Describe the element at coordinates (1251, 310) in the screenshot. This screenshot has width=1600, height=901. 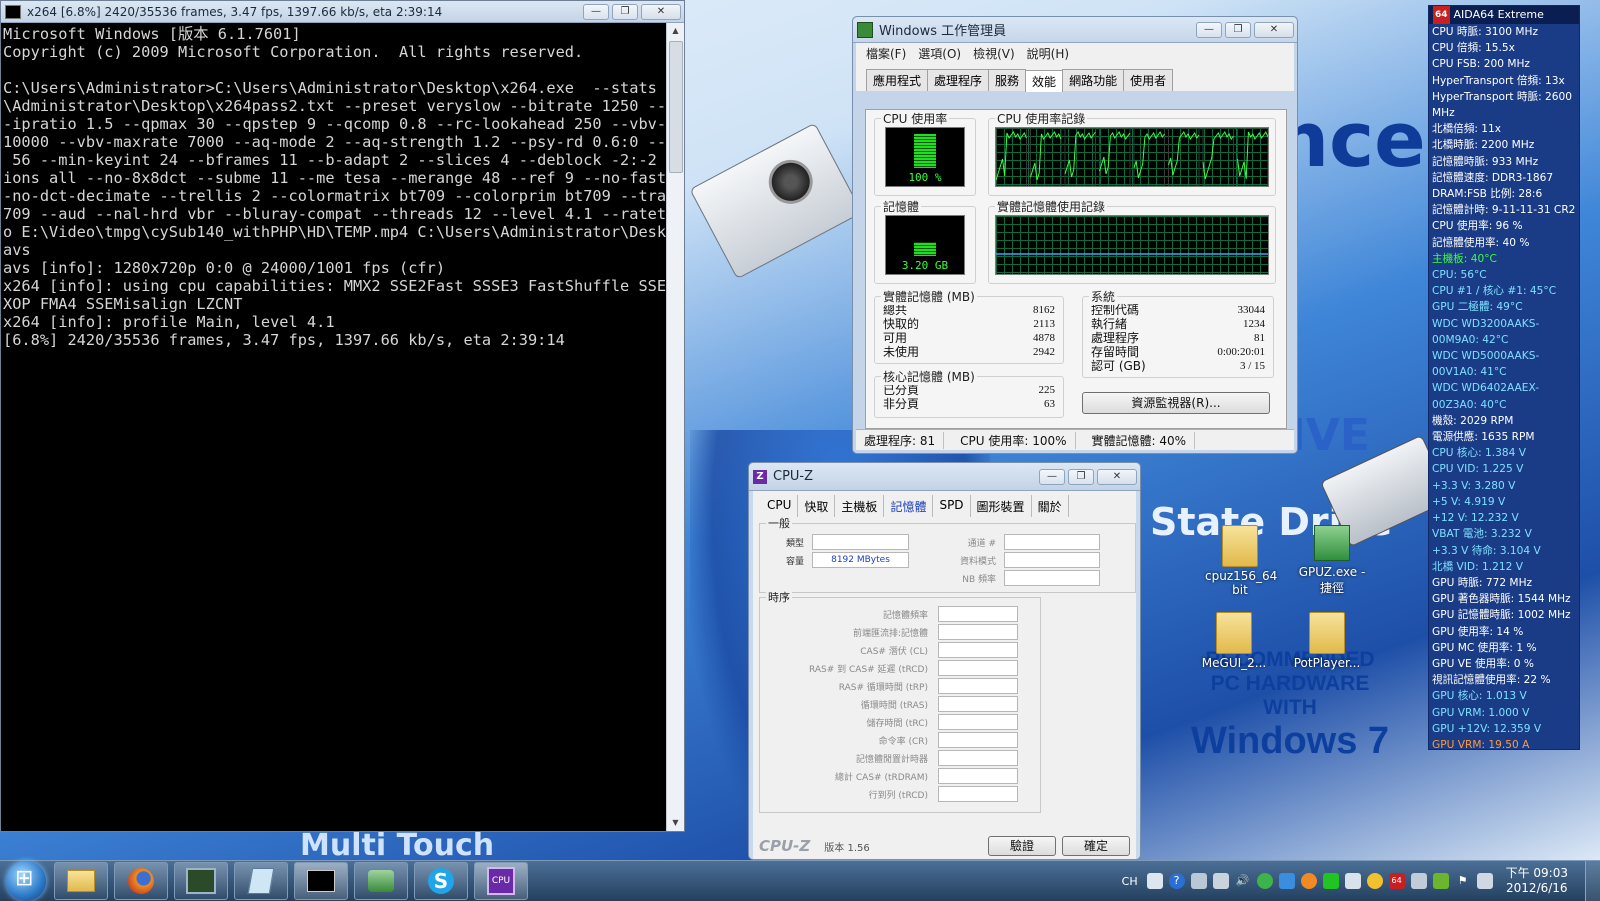
I see `stat-value: 33044` at that location.